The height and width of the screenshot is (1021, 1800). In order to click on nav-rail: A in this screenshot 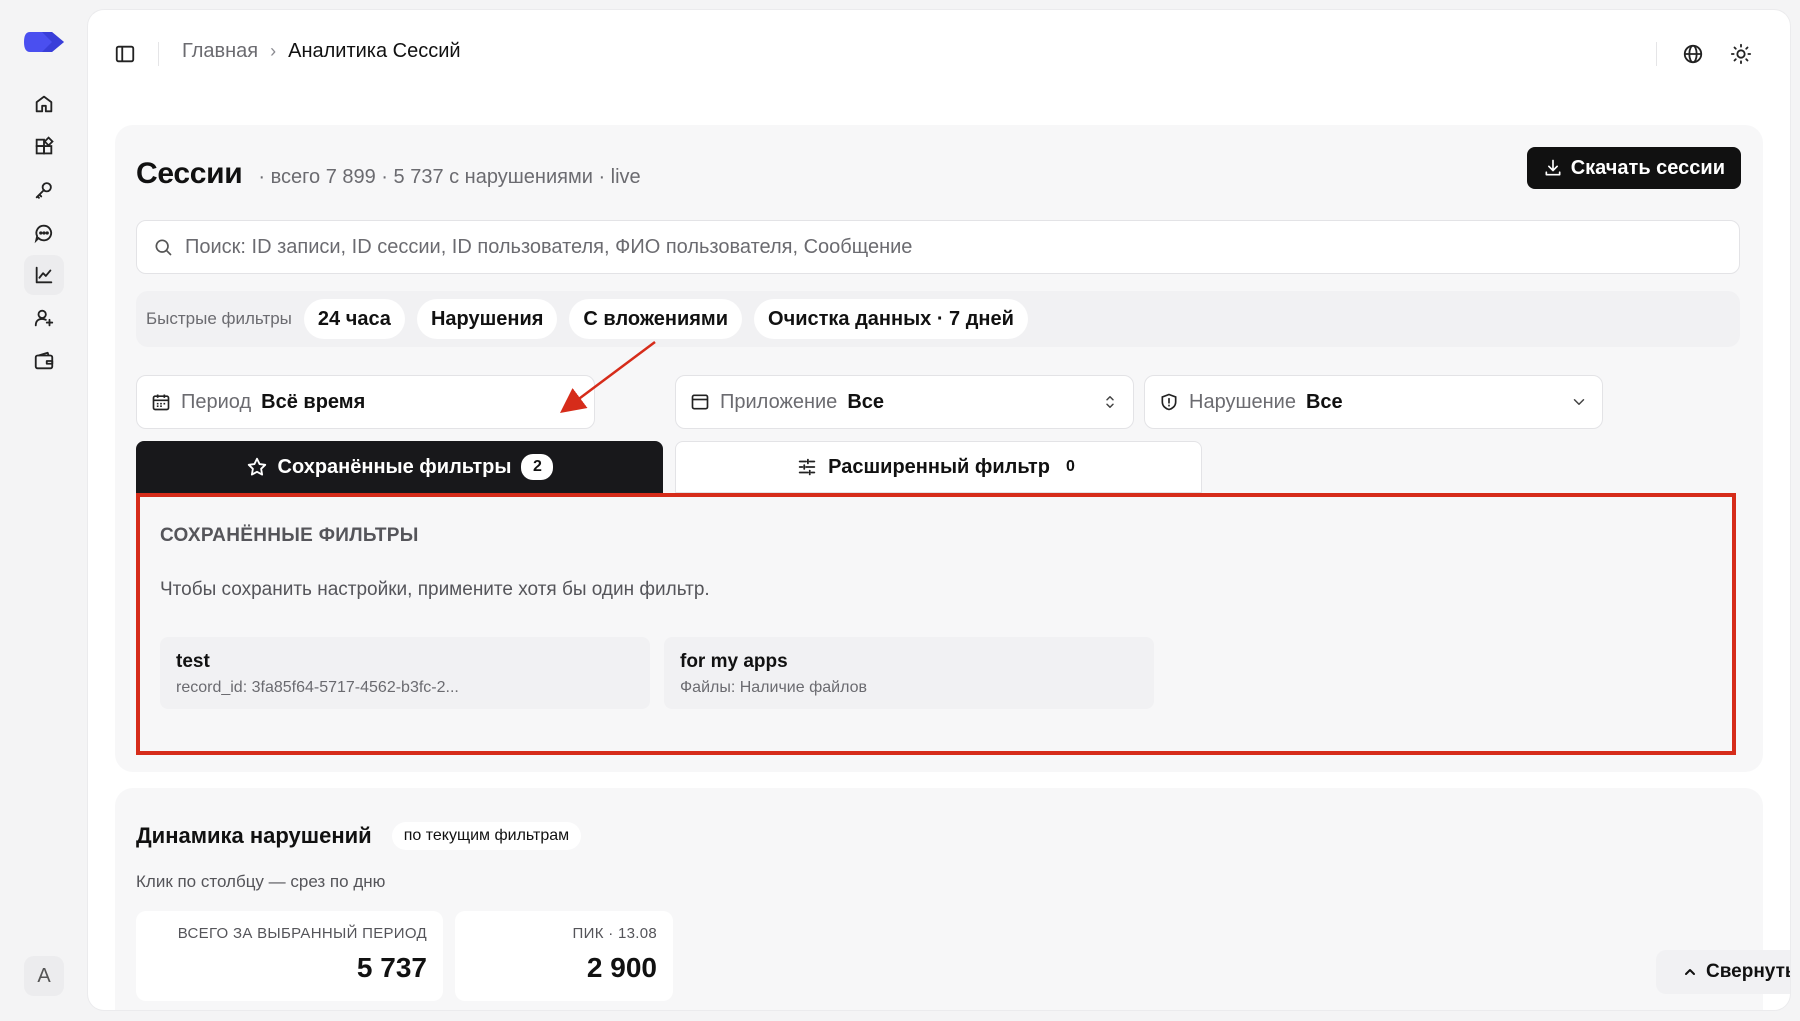, I will do `click(44, 510)`.